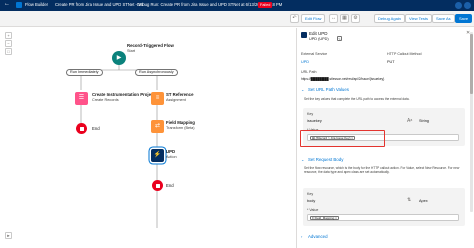 This screenshot has height=248, width=474. Describe the element at coordinates (424, 121) in the screenshot. I see `url-type-value: String` at that location.